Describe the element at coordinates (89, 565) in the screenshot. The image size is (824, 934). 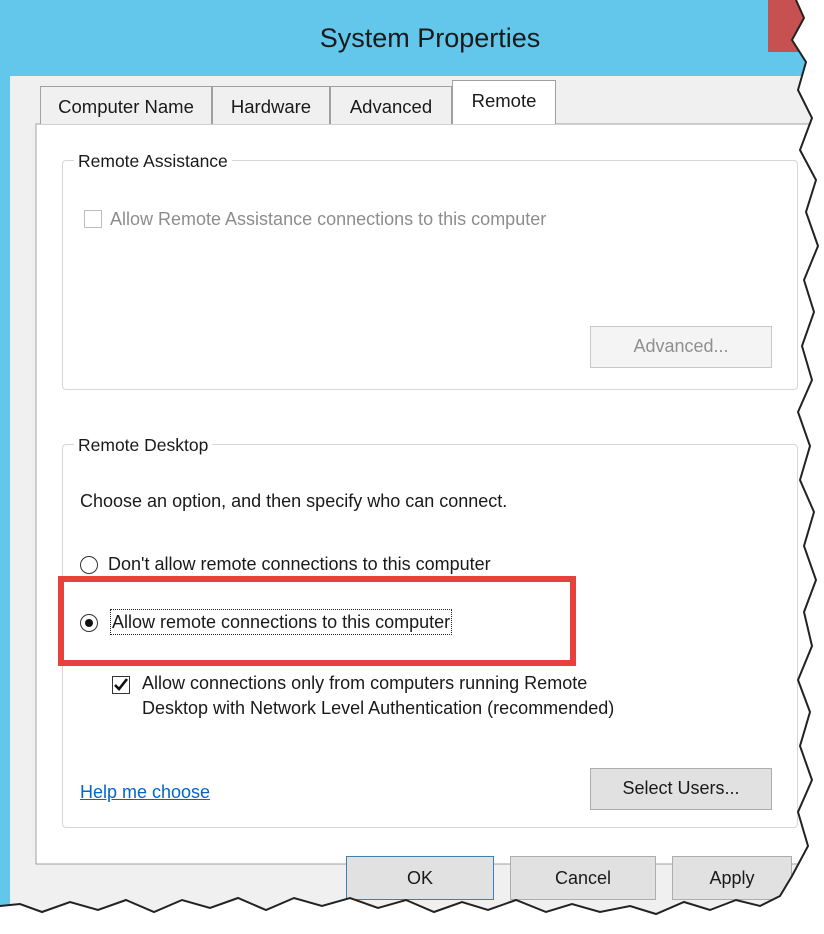
I see `radio-dont-allow` at that location.